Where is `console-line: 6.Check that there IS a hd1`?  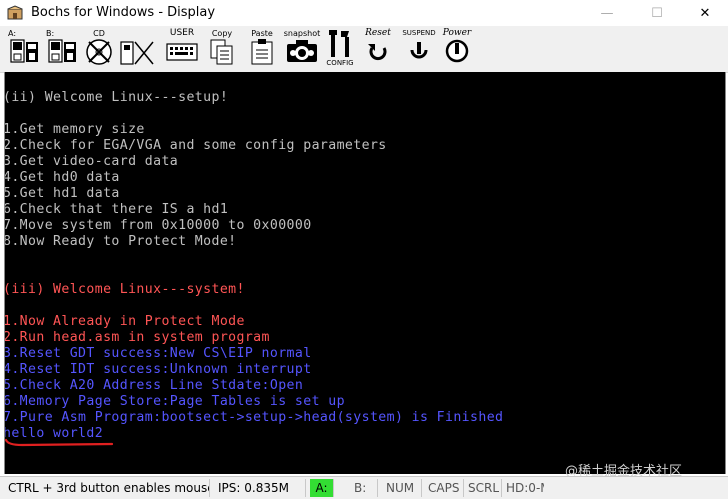
console-line: 6.Check that there IS a hd1 is located at coordinates (116, 209).